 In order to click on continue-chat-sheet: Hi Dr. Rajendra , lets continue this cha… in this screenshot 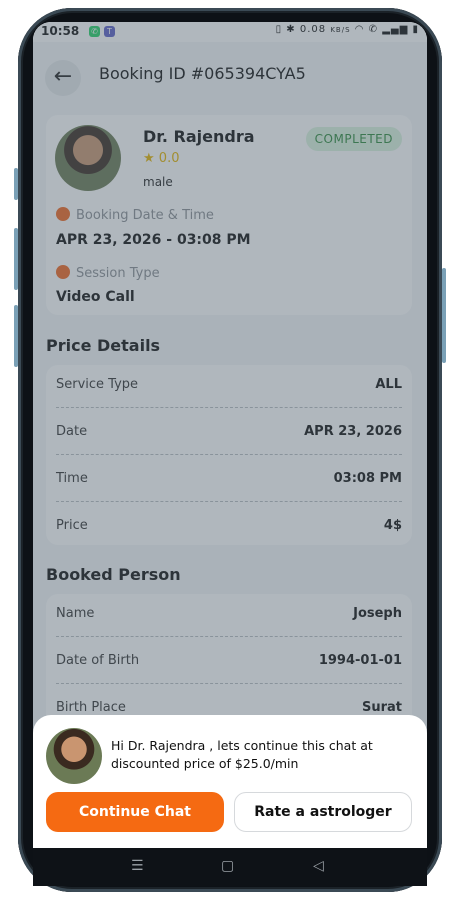, I will do `click(230, 781)`.